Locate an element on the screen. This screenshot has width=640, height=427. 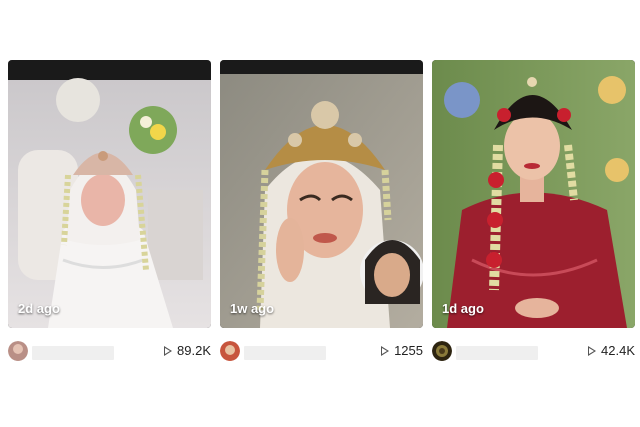
view-count: 1255 is located at coordinates (402, 350).